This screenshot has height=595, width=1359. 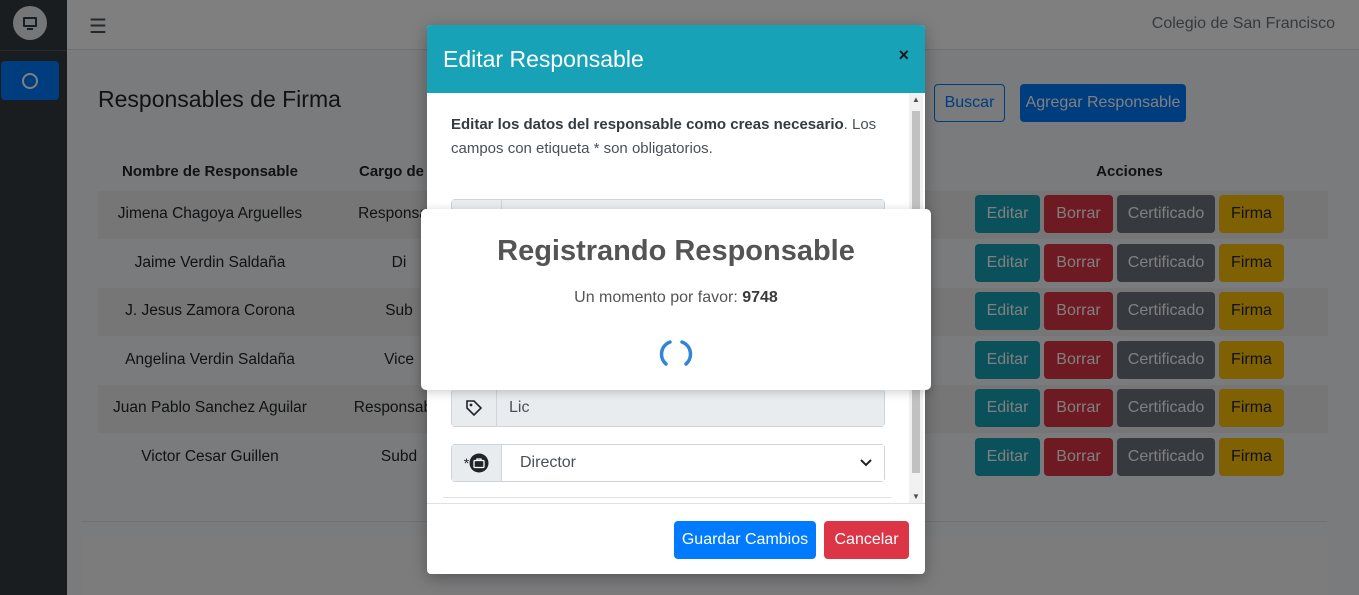 I want to click on scroll-up-icon: ▲, so click(x=916, y=99).